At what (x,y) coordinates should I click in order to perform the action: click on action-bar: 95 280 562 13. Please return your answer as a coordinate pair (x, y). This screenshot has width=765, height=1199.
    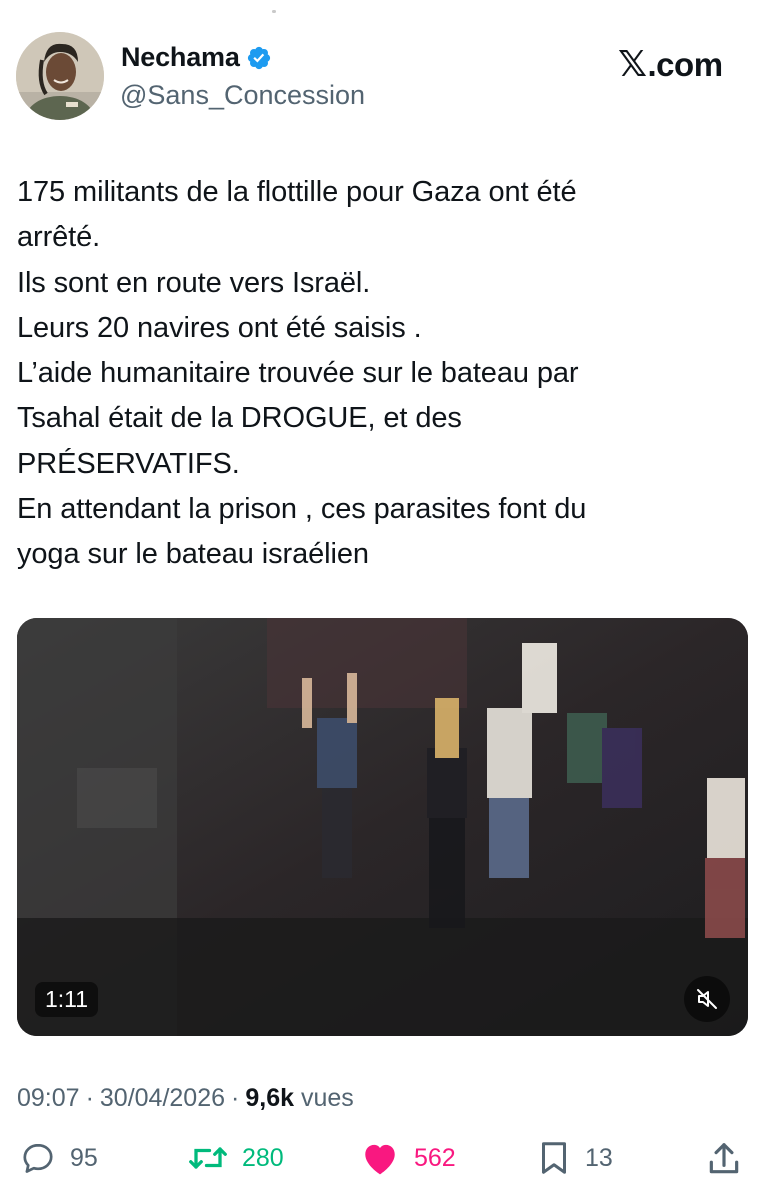
    Looking at the image, I should click on (382, 1165).